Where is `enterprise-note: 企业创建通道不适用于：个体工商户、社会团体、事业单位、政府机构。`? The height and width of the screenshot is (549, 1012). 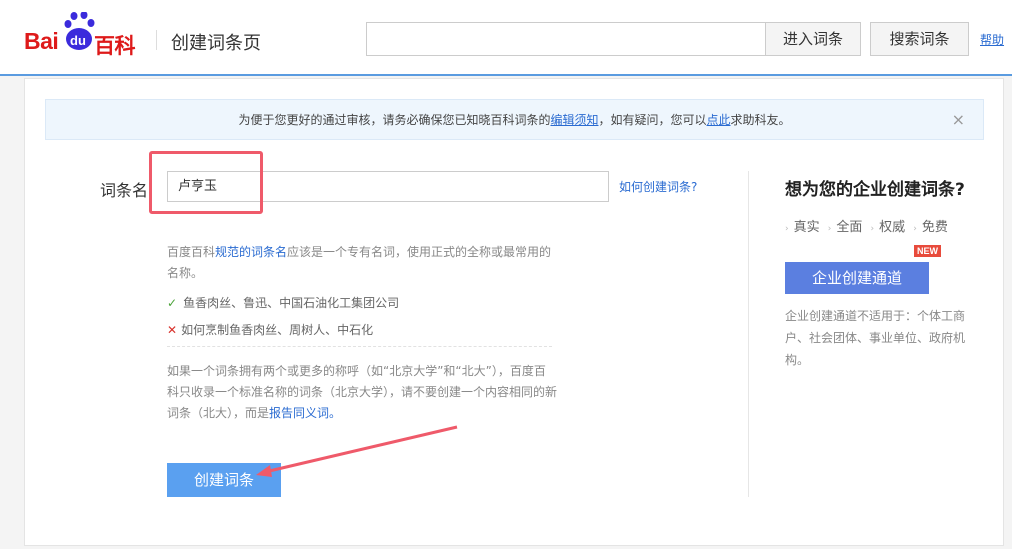 enterprise-note: 企业创建通道不适用于：个体工商户、社会团体、事业单位、政府机构。 is located at coordinates (875, 338).